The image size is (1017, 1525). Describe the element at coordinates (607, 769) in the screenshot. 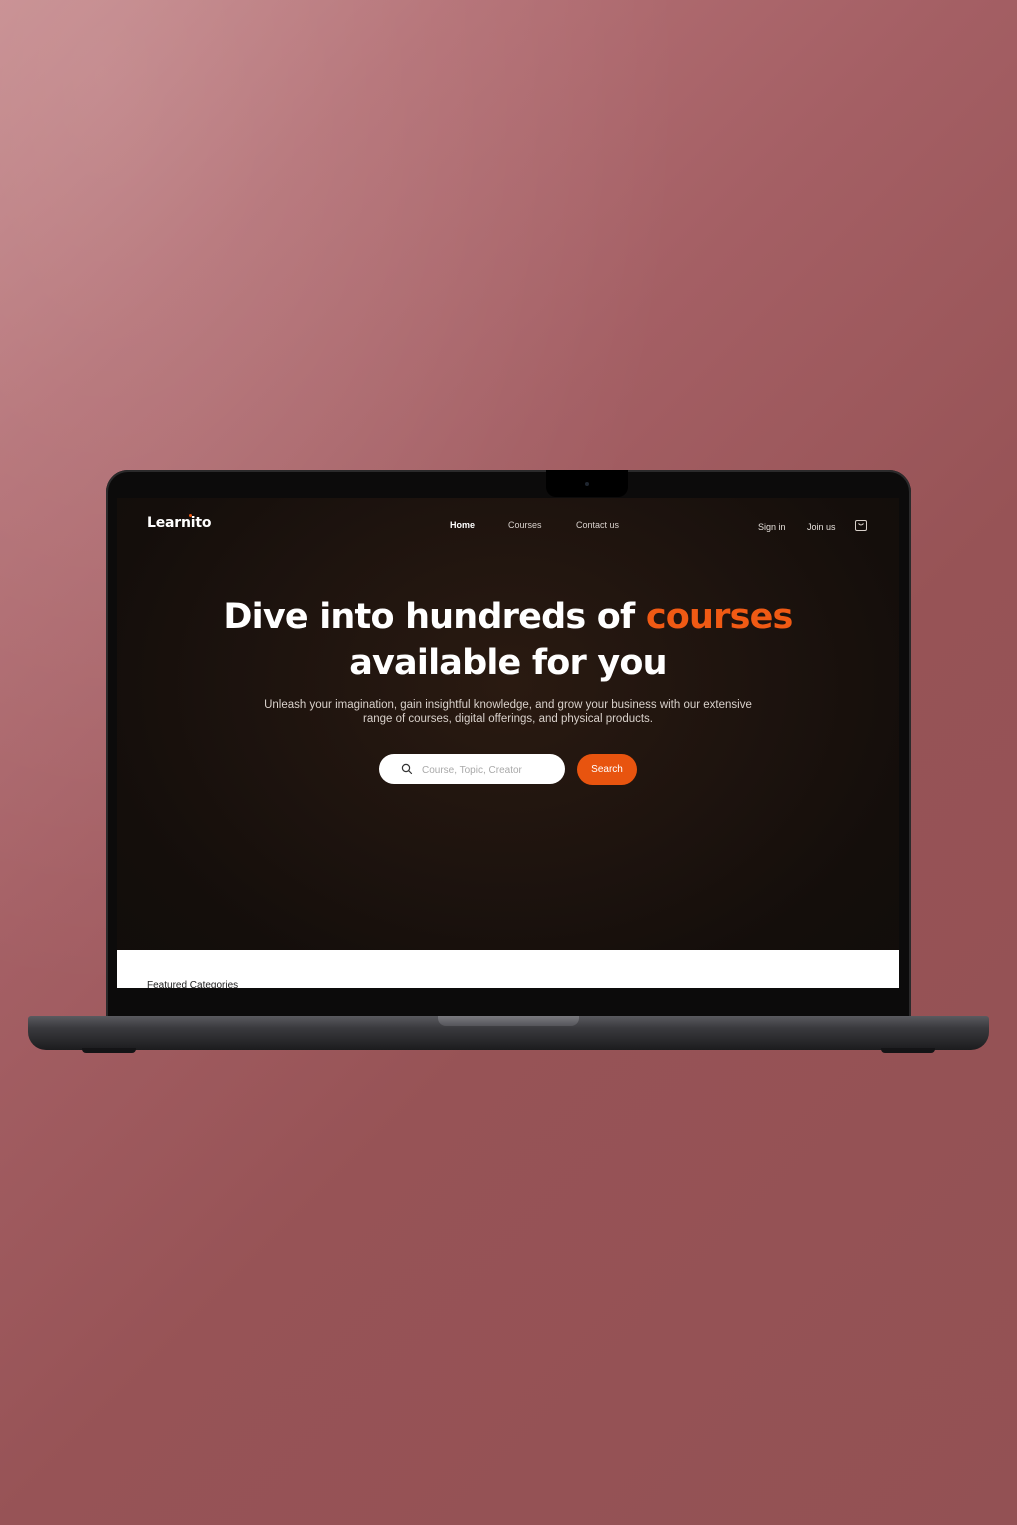

I see `search-button: Search` at that location.